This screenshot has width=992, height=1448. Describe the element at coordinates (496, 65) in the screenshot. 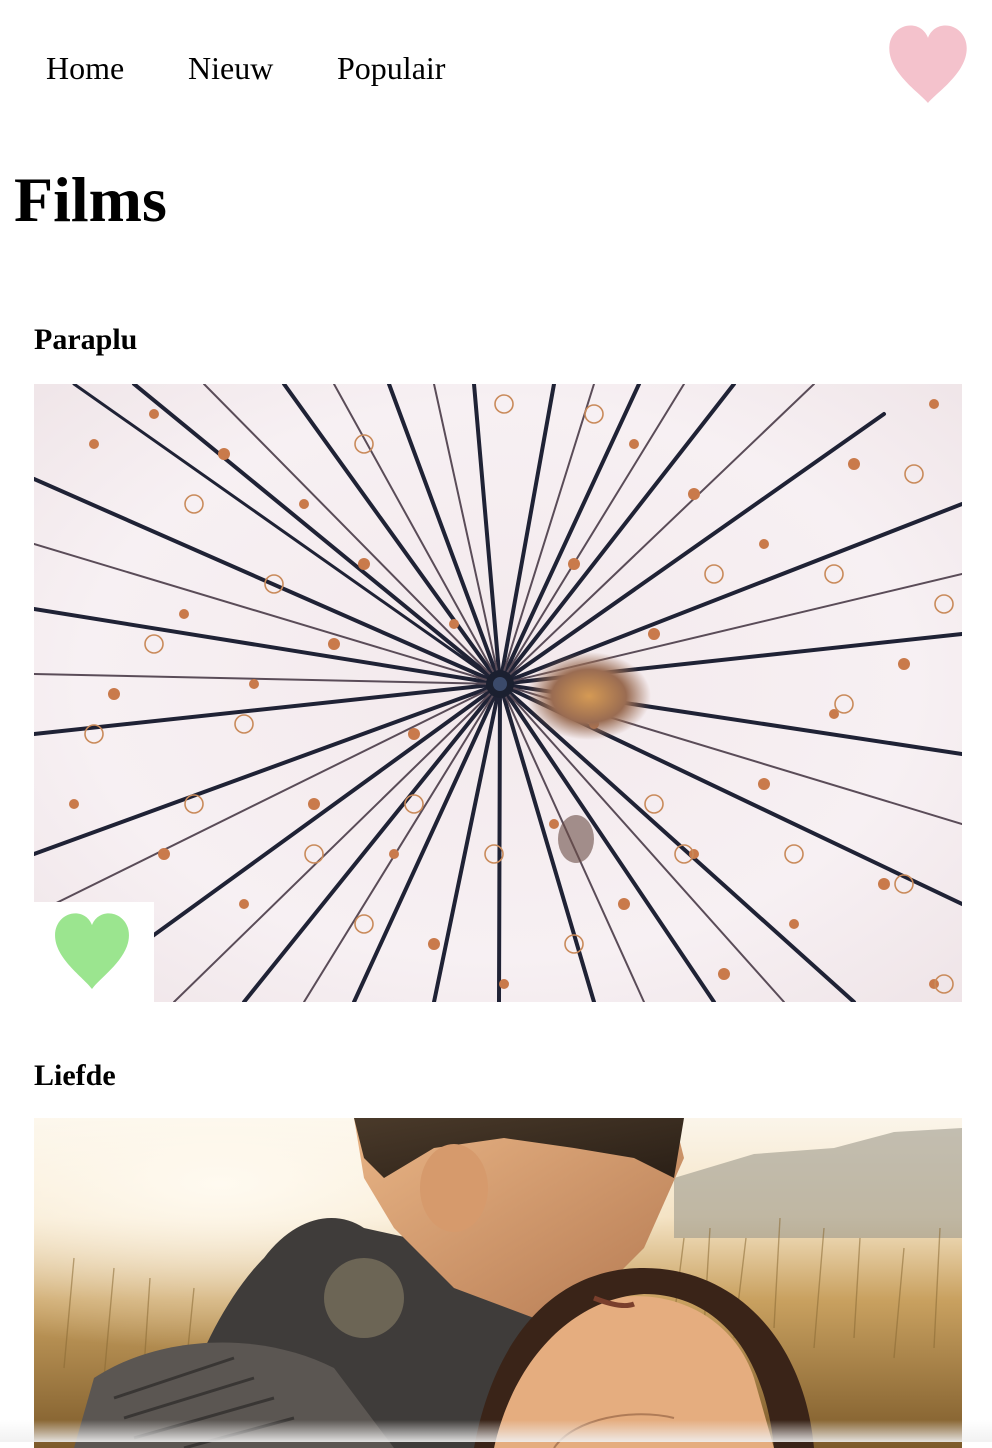

I see `top-navigation: Home Nieuw Populair` at that location.